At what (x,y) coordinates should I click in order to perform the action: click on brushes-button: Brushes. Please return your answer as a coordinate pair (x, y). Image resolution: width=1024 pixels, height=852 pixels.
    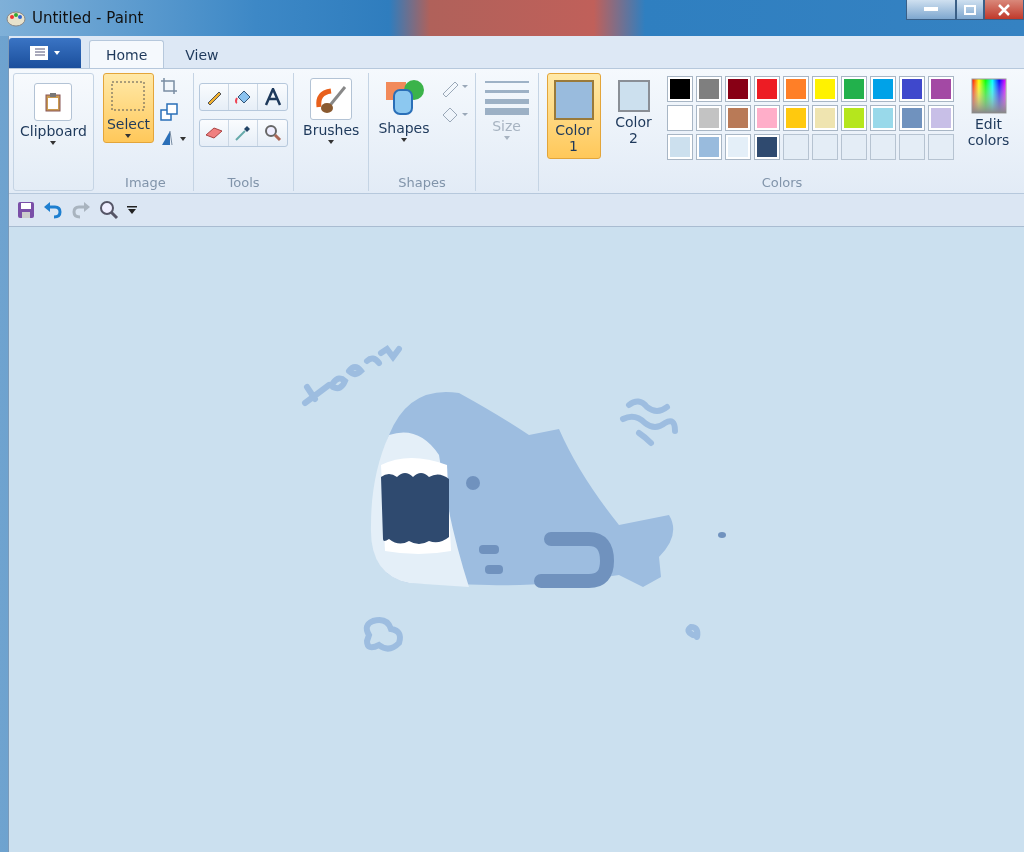
    Looking at the image, I should click on (331, 111).